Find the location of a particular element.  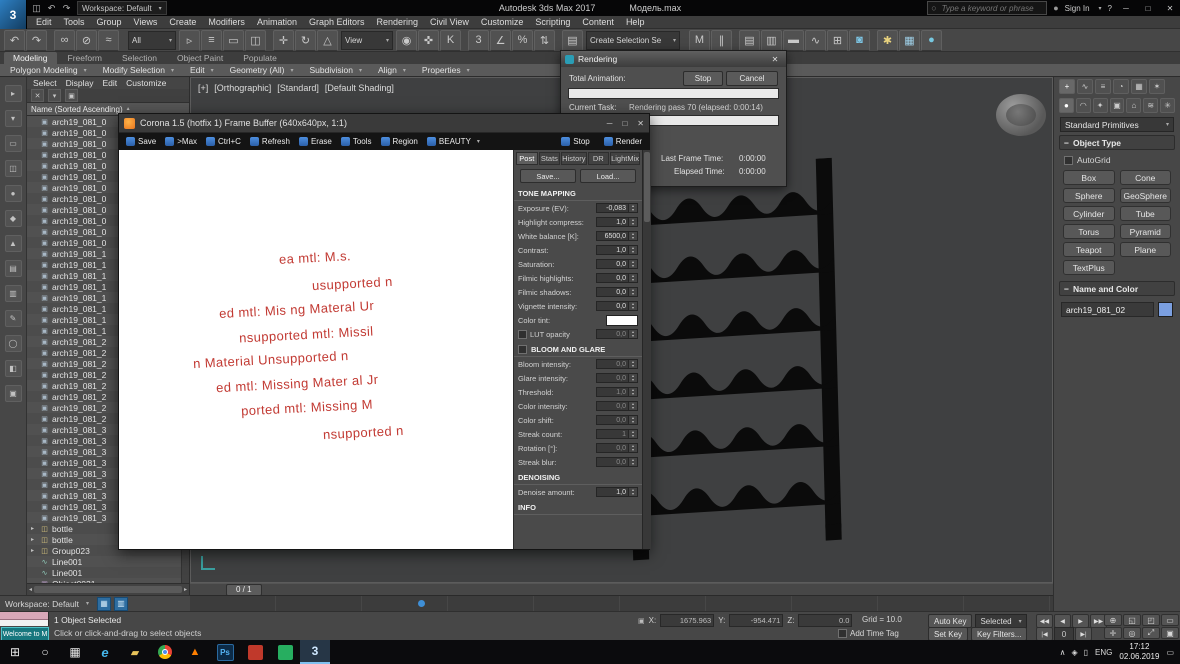

primitive-button-teapot: Teapot is located at coordinates (1089, 249).